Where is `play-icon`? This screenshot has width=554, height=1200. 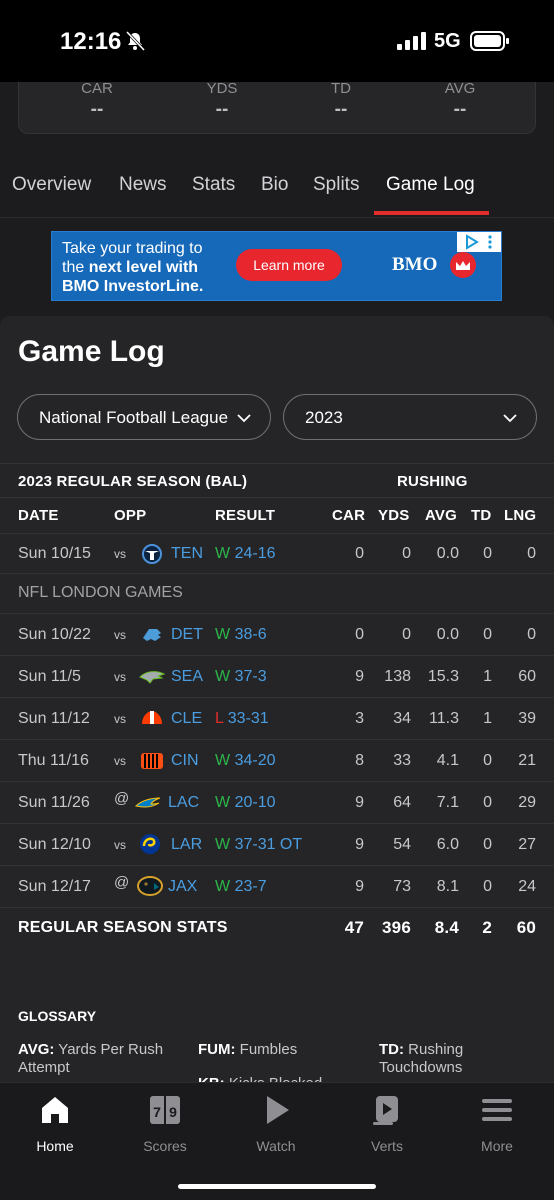 play-icon is located at coordinates (278, 1110).